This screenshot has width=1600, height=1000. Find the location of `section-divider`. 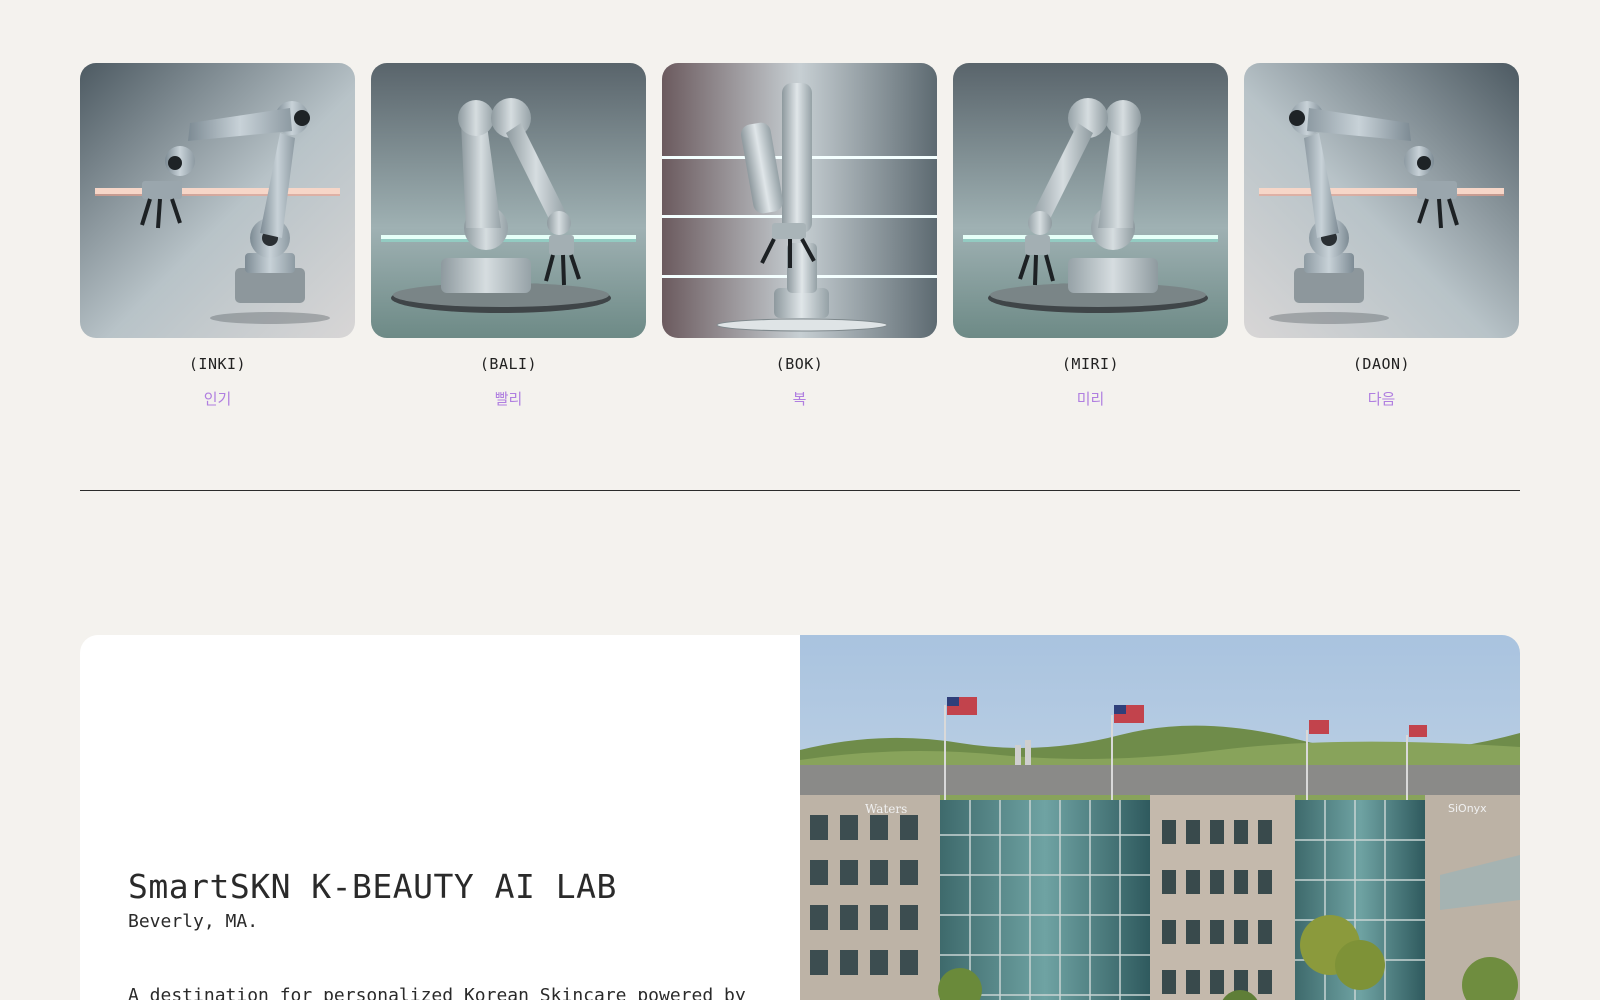

section-divider is located at coordinates (800, 490).